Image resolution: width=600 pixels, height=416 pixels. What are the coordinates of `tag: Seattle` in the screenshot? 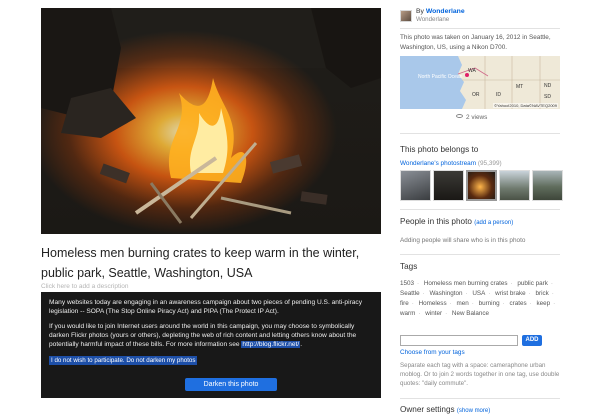 It's located at (410, 293).